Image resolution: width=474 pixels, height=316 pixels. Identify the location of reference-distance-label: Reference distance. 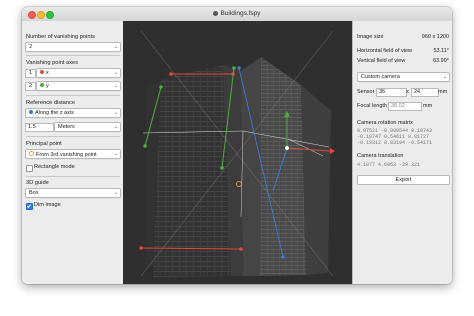
(51, 103).